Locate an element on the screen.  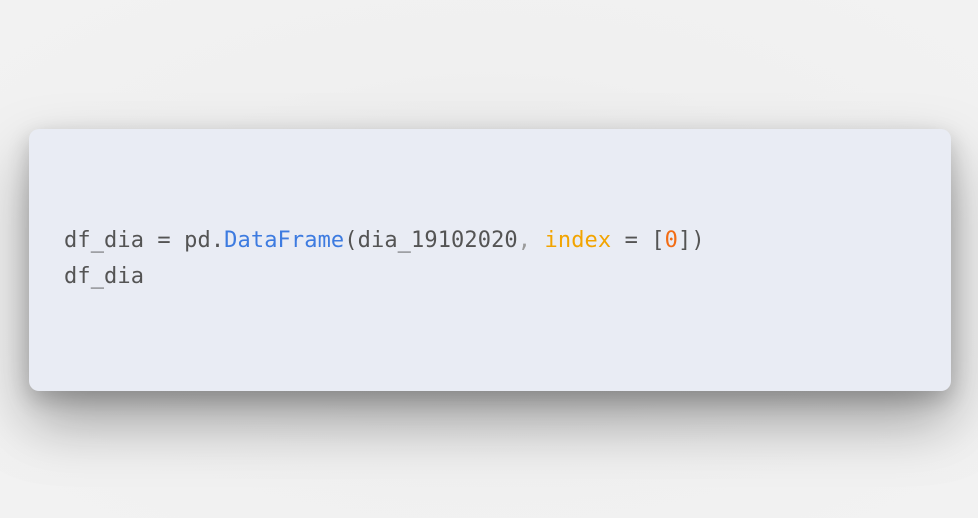
kw-assign-operator: = is located at coordinates (631, 240).